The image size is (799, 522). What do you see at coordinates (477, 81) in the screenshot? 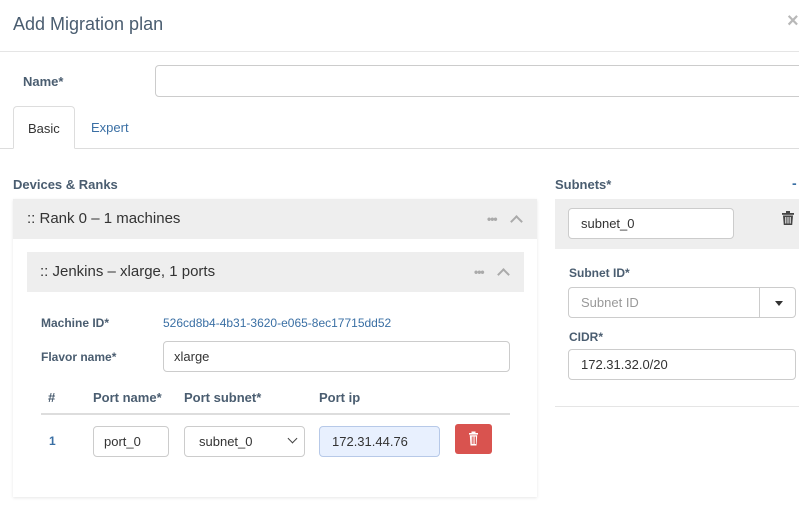
I see `name-input` at bounding box center [477, 81].